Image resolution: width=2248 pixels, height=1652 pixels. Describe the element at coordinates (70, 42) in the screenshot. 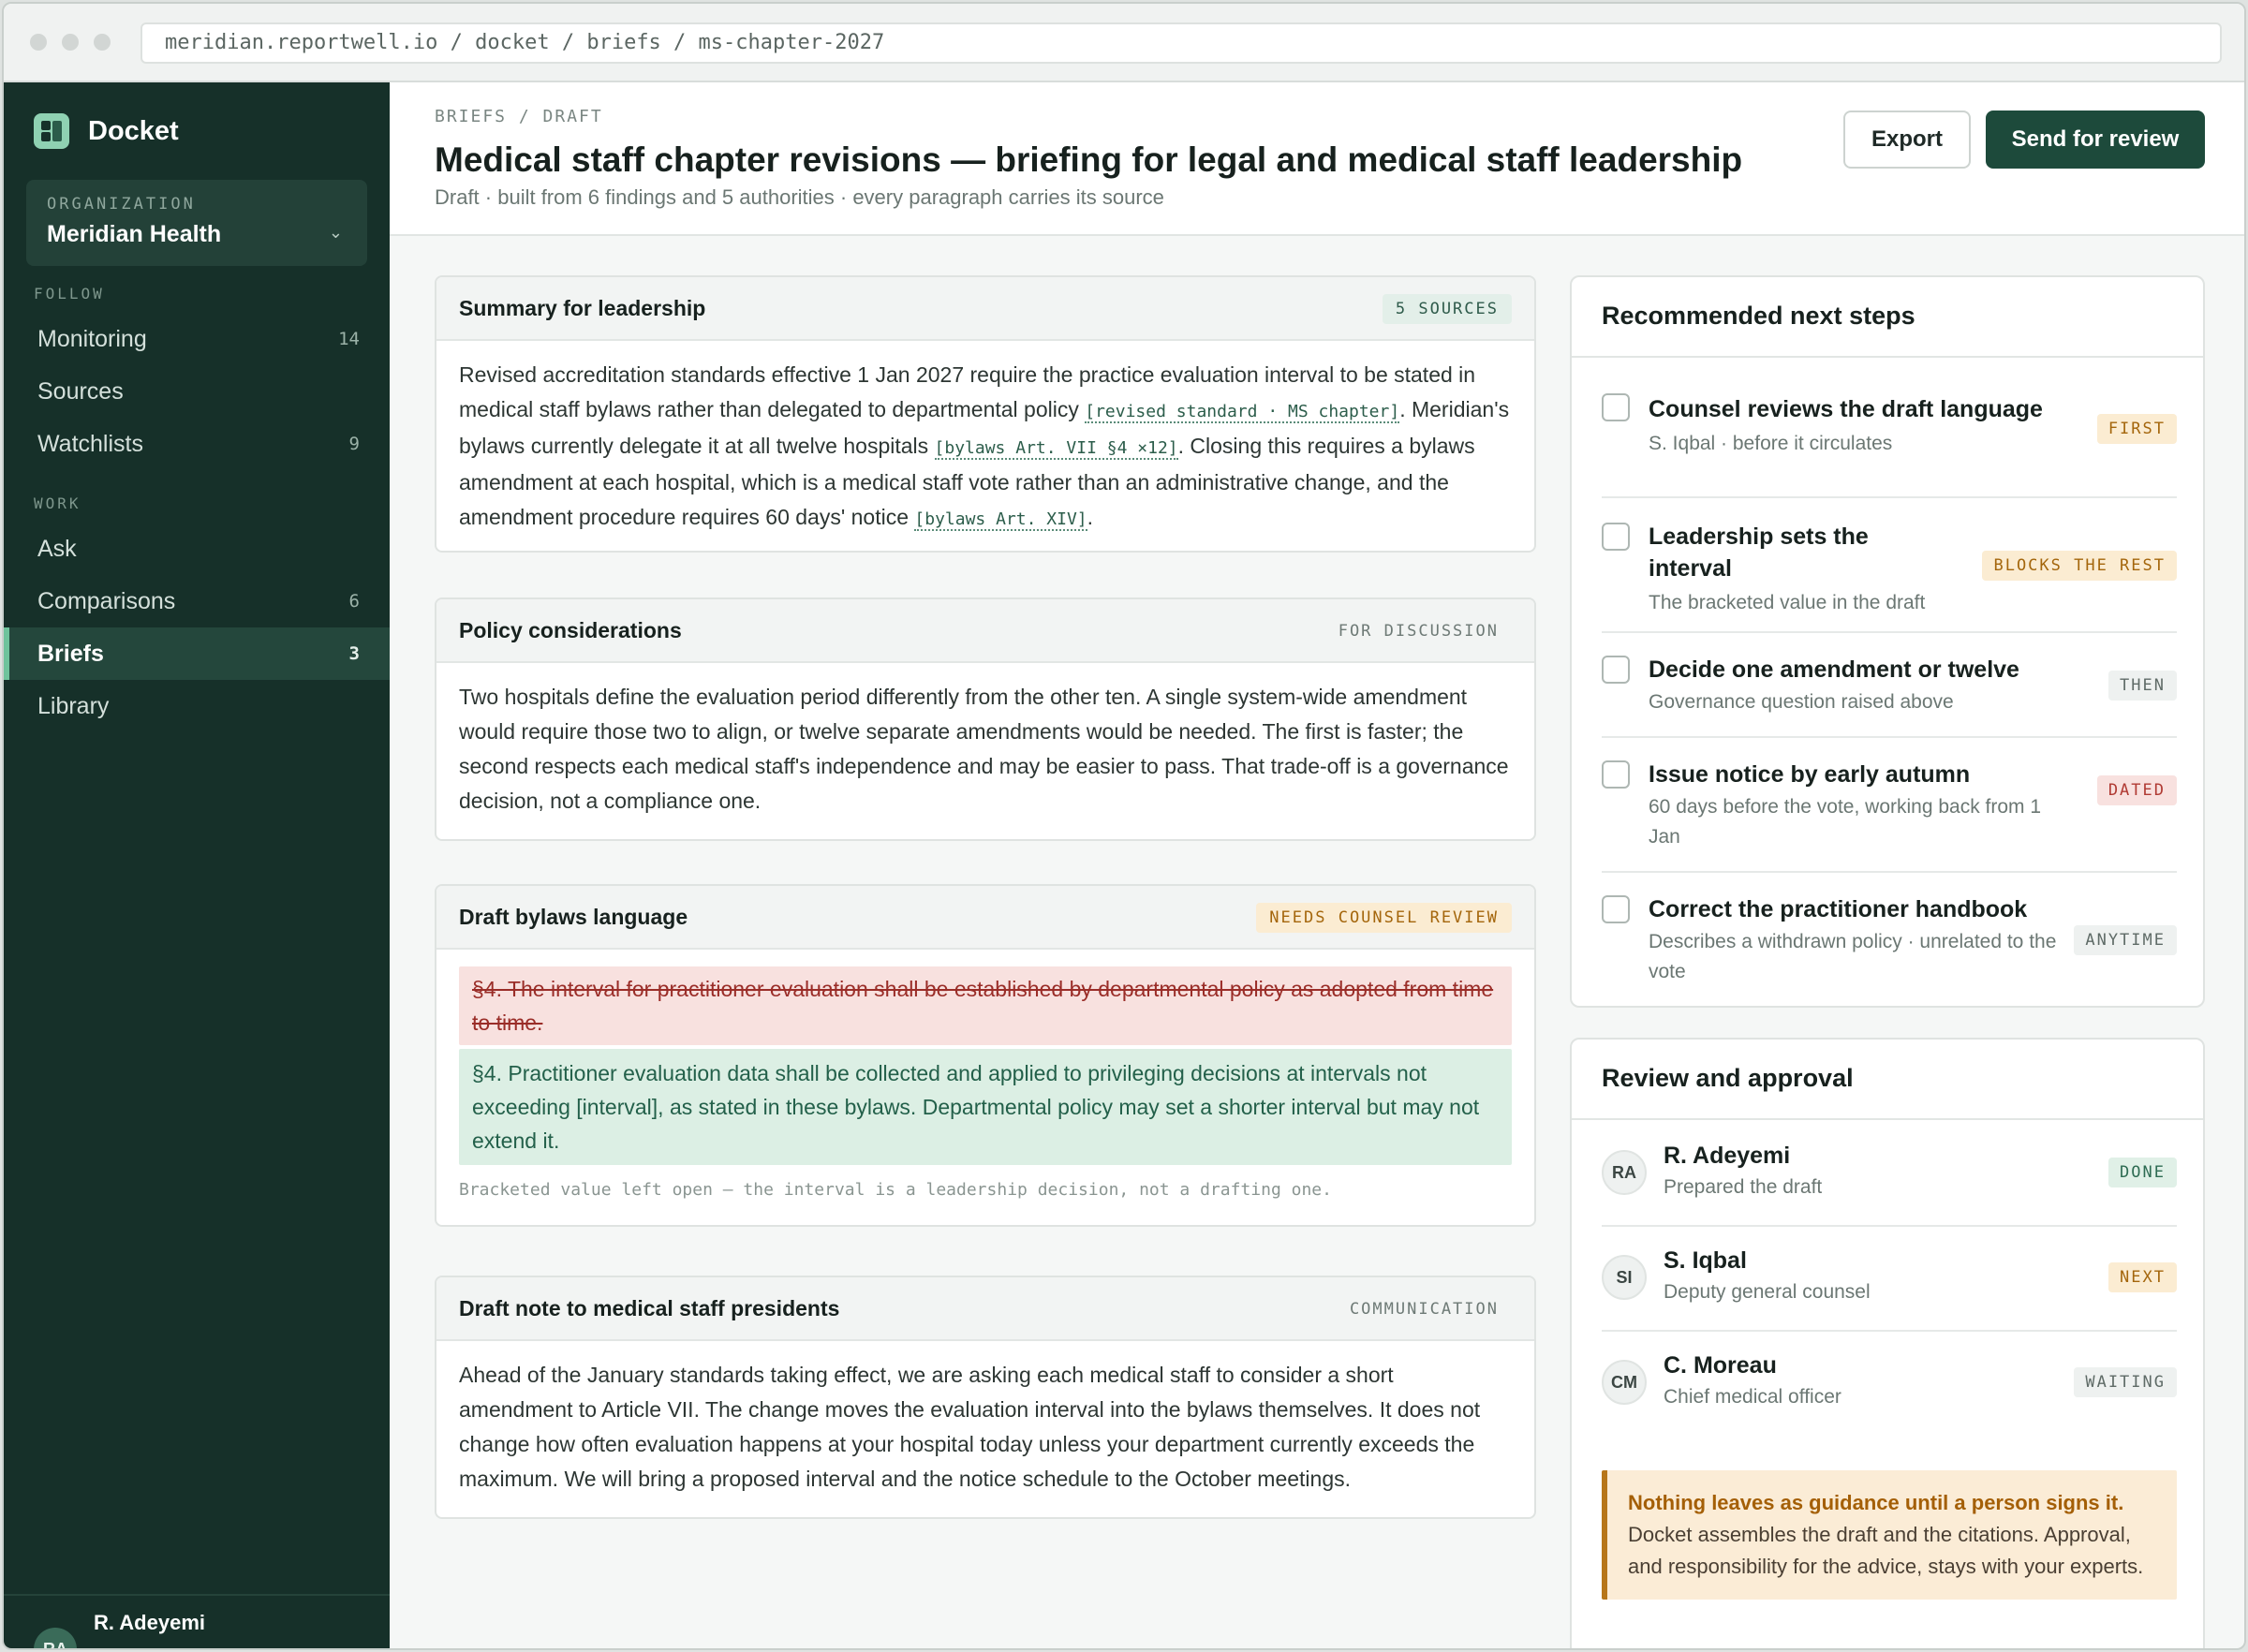

I see `window-minimize-dot` at that location.